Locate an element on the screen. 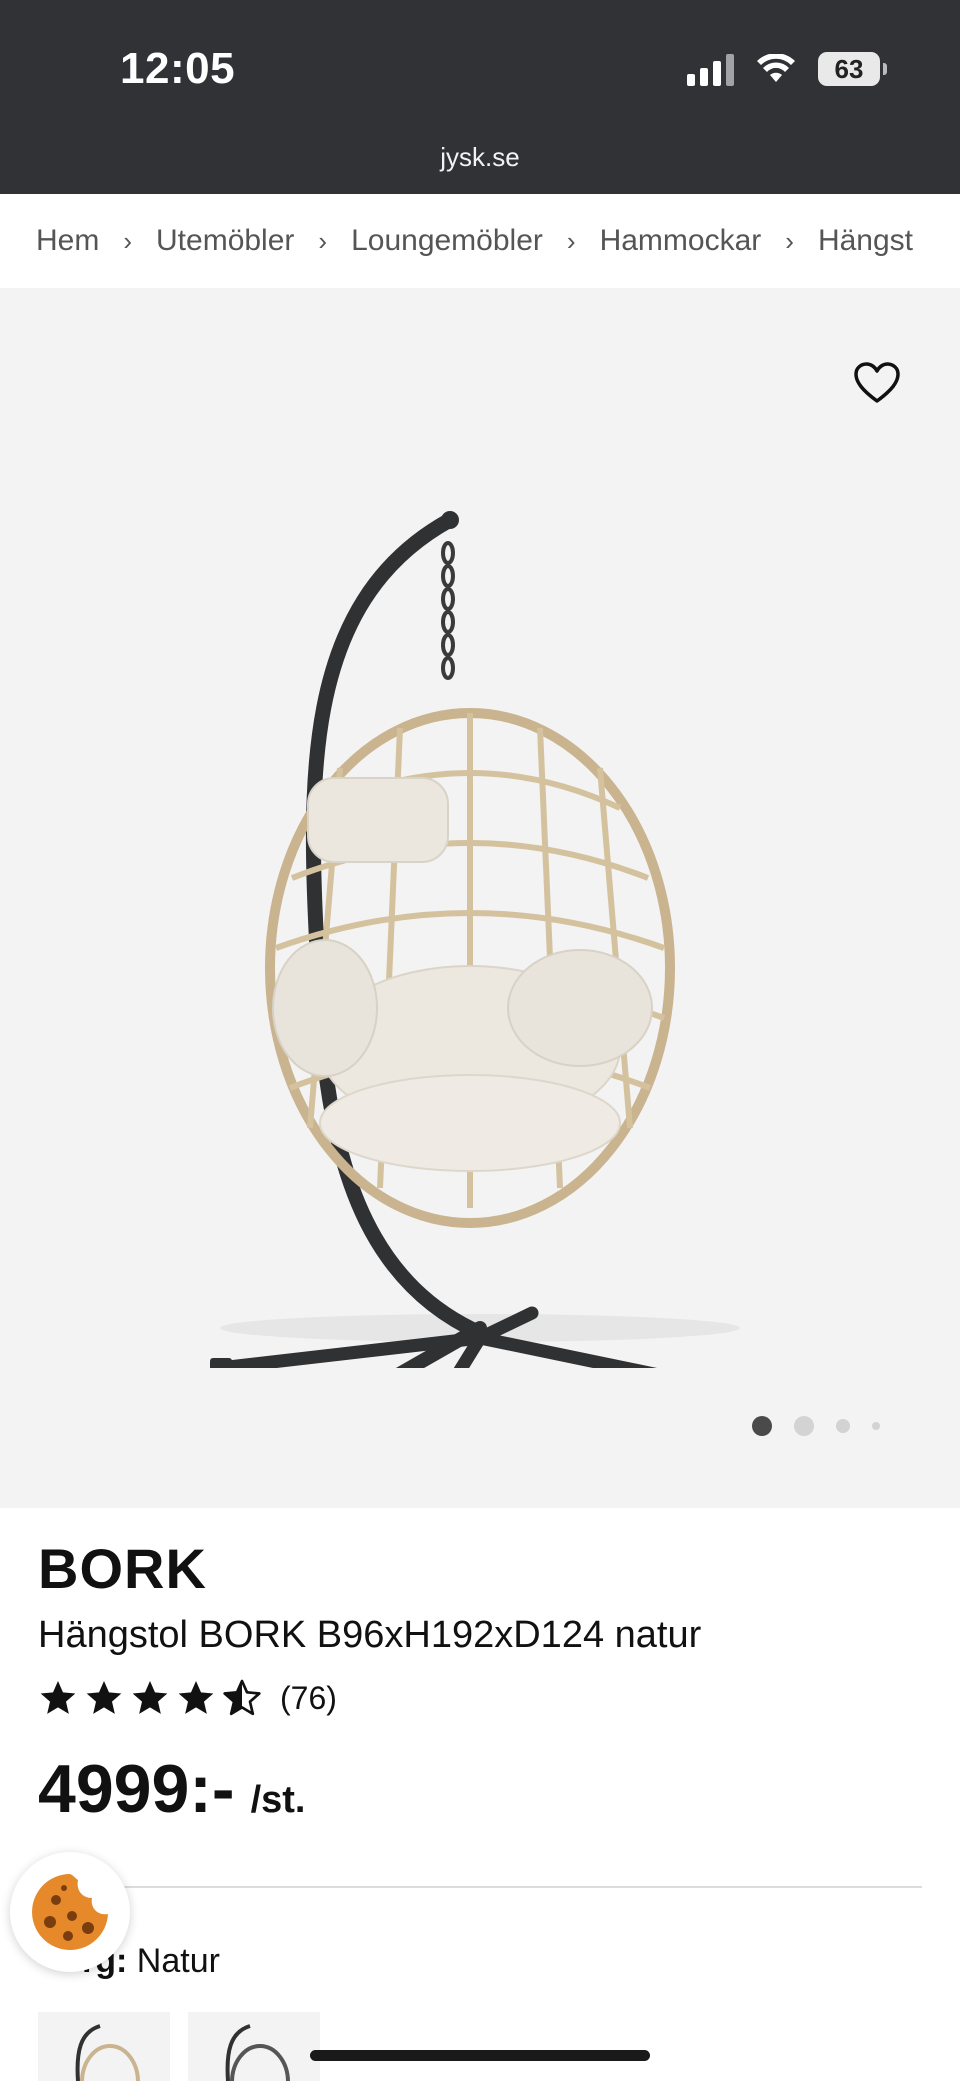 This screenshot has height=2081, width=960. cookie-icon is located at coordinates (70, 1912).